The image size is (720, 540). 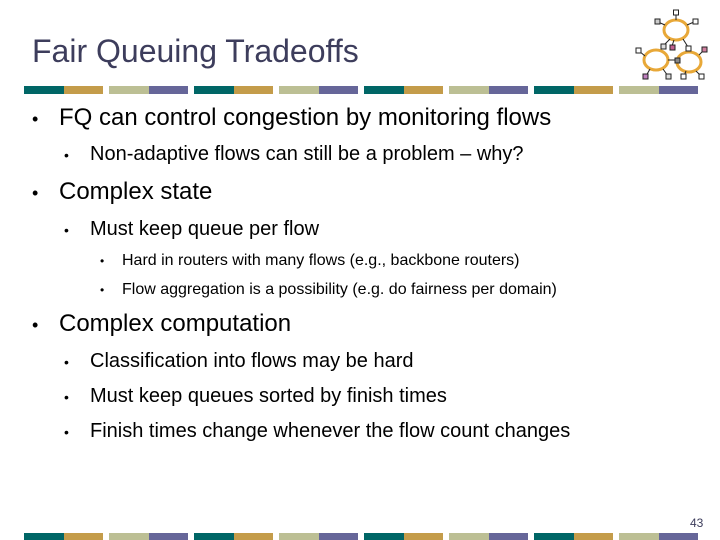 I want to click on bottom-divider-bar, so click(x=364, y=536).